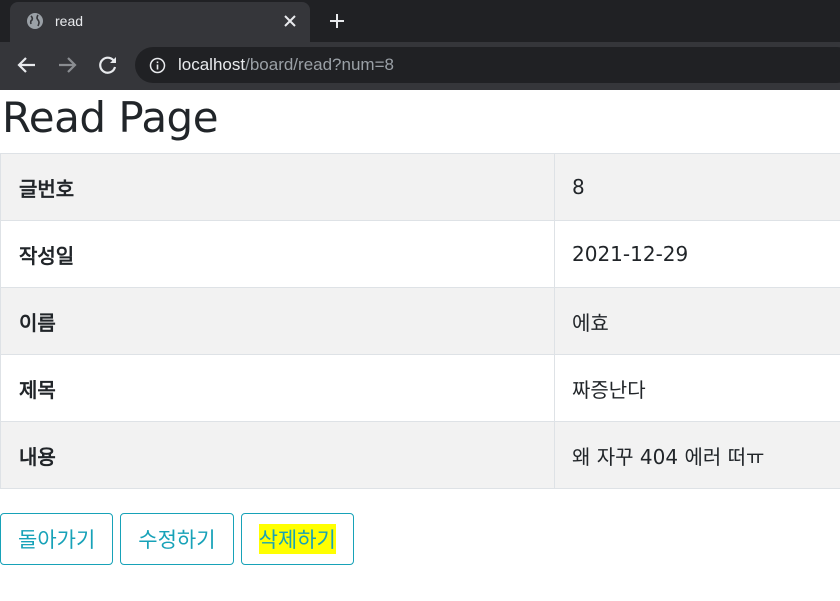  Describe the element at coordinates (35, 21) in the screenshot. I see `globe-icon` at that location.